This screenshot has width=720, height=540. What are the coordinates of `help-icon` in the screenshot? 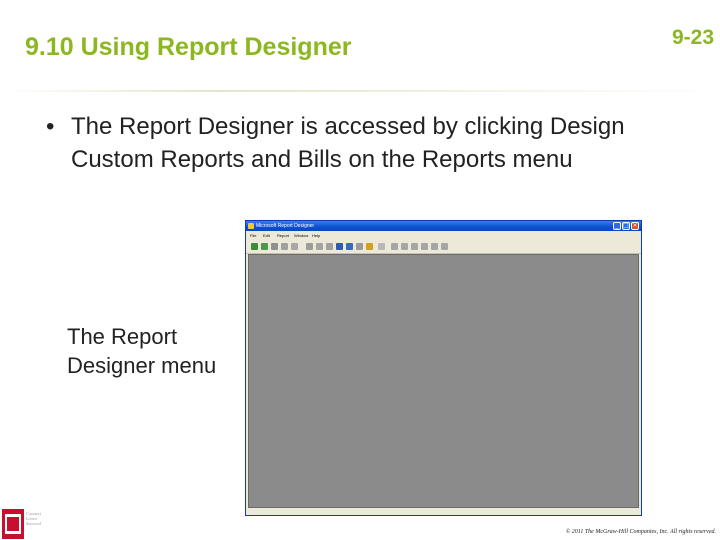 It's located at (381, 246).